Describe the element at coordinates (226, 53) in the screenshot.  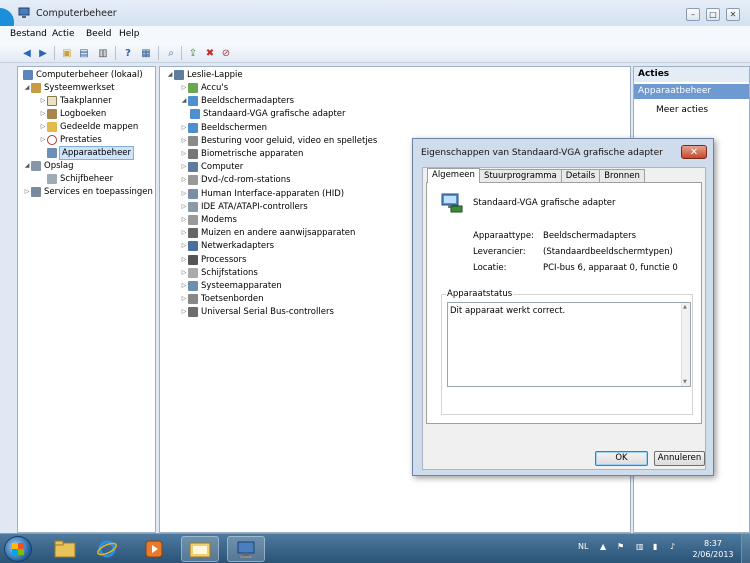
I see `disable-icon: ⊘` at that location.